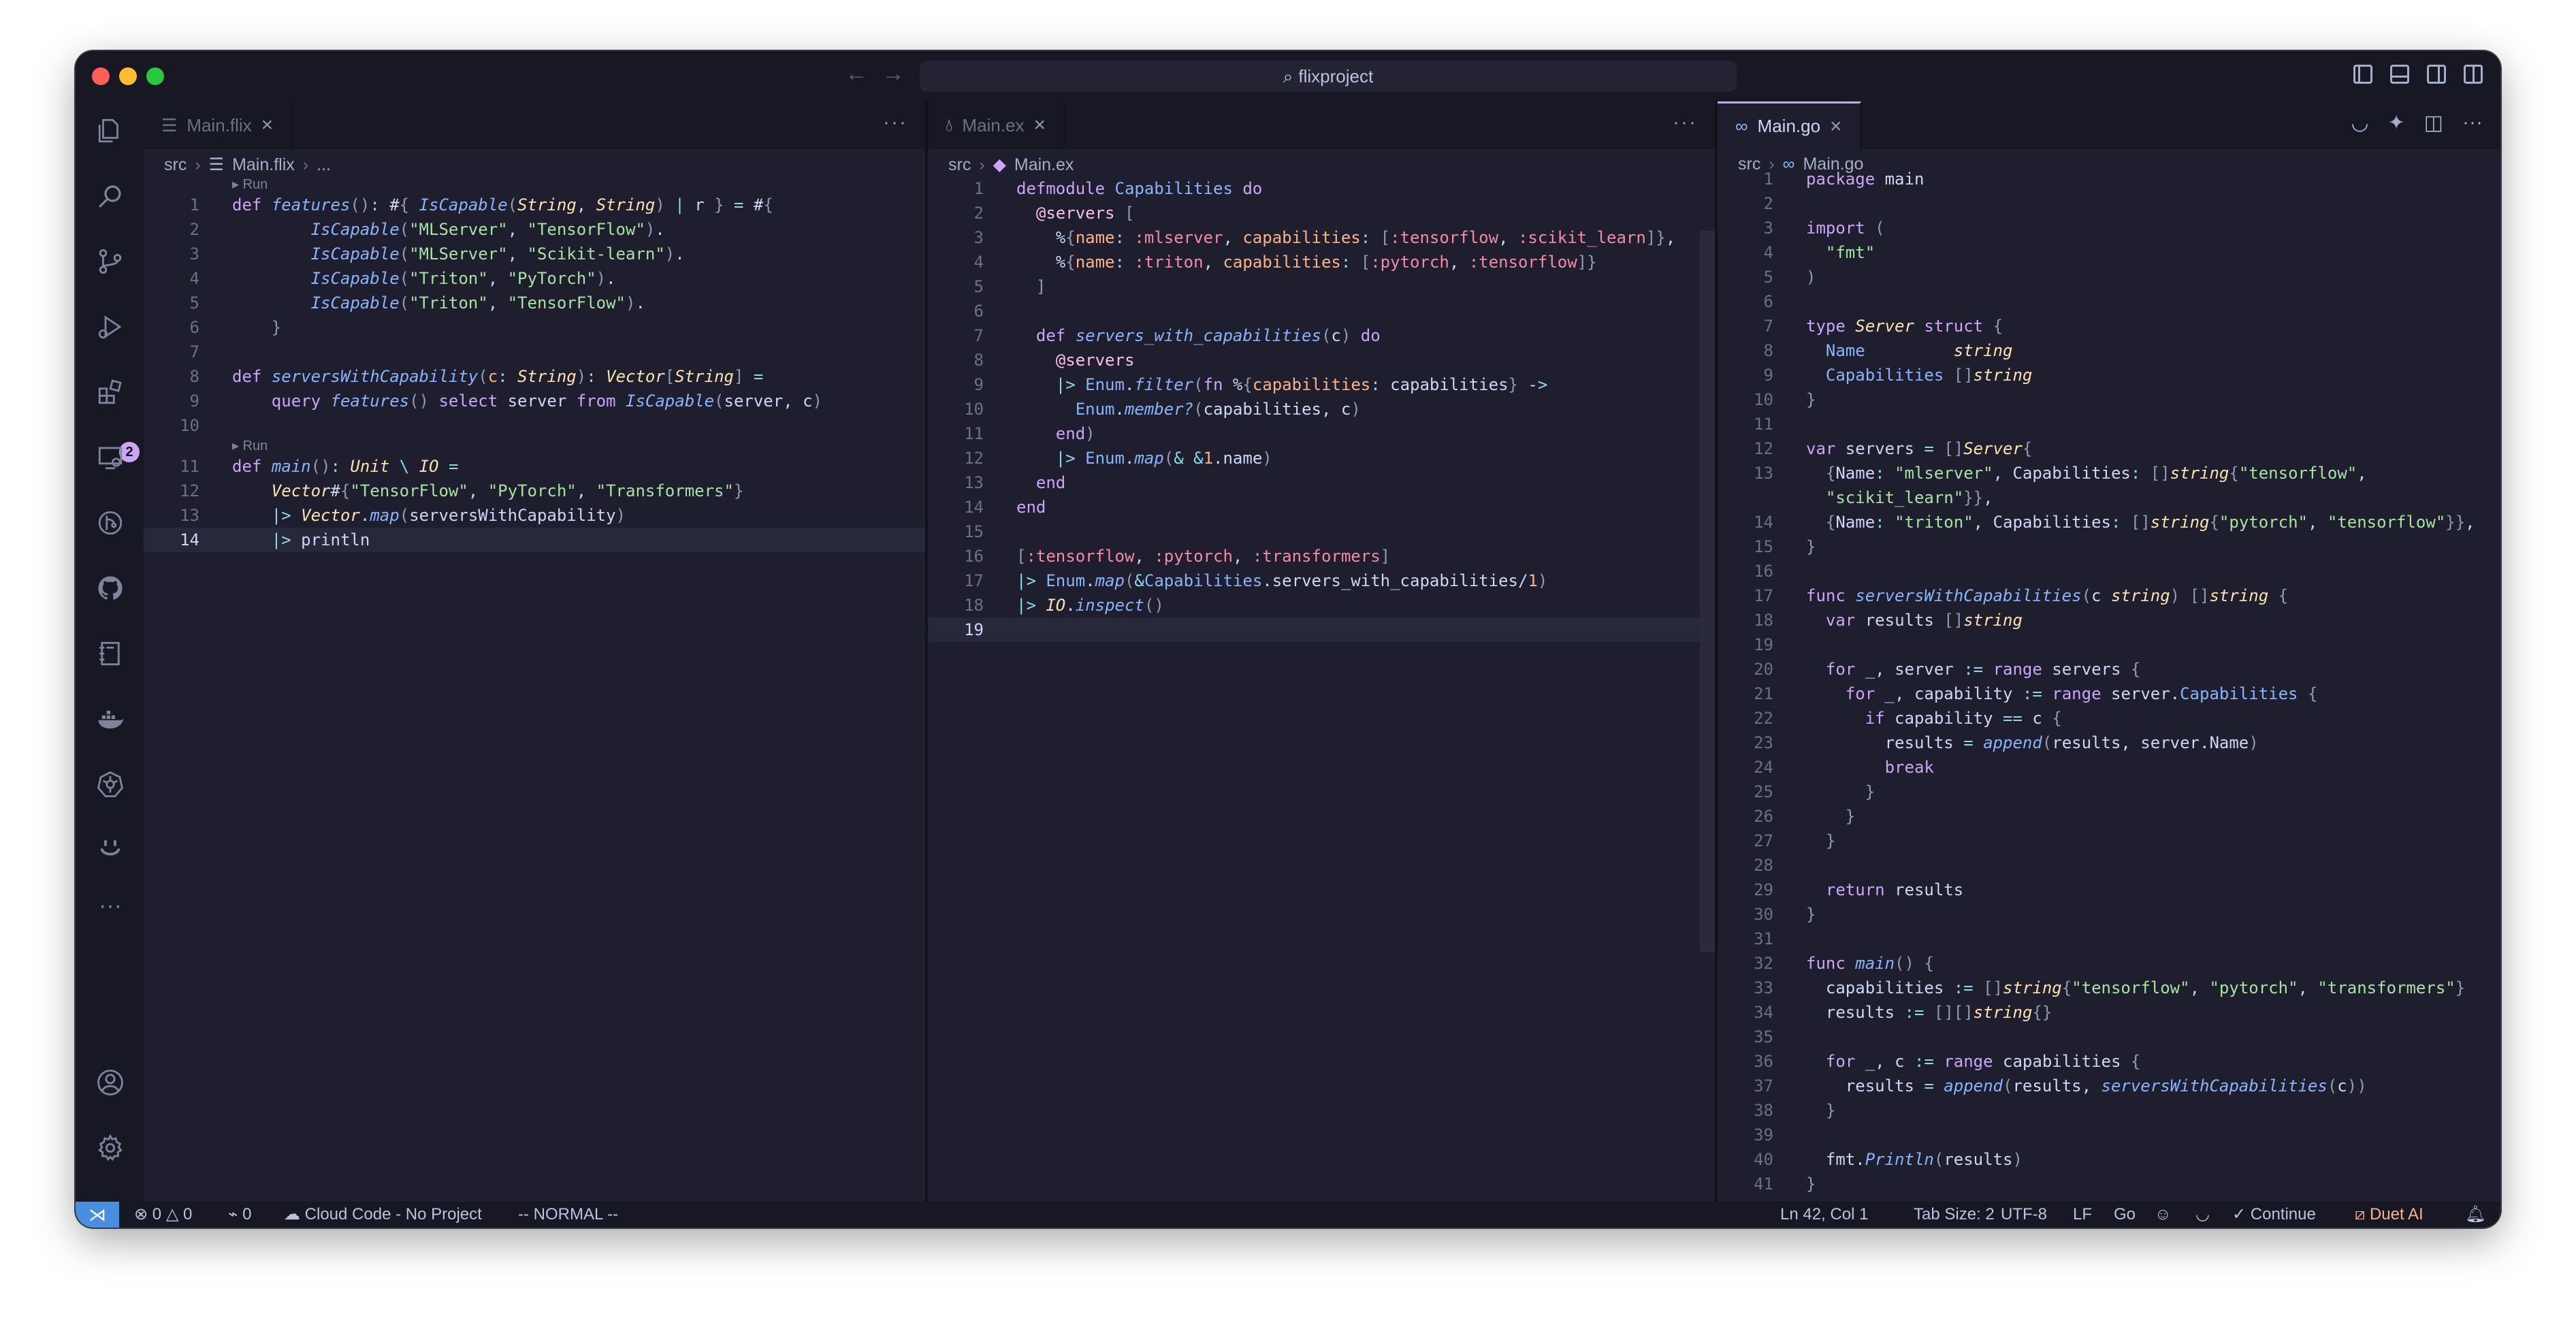  Describe the element at coordinates (403, 515) in the screenshot. I see `code-line: 13 |> Vector.map(serversWithCapability)` at that location.